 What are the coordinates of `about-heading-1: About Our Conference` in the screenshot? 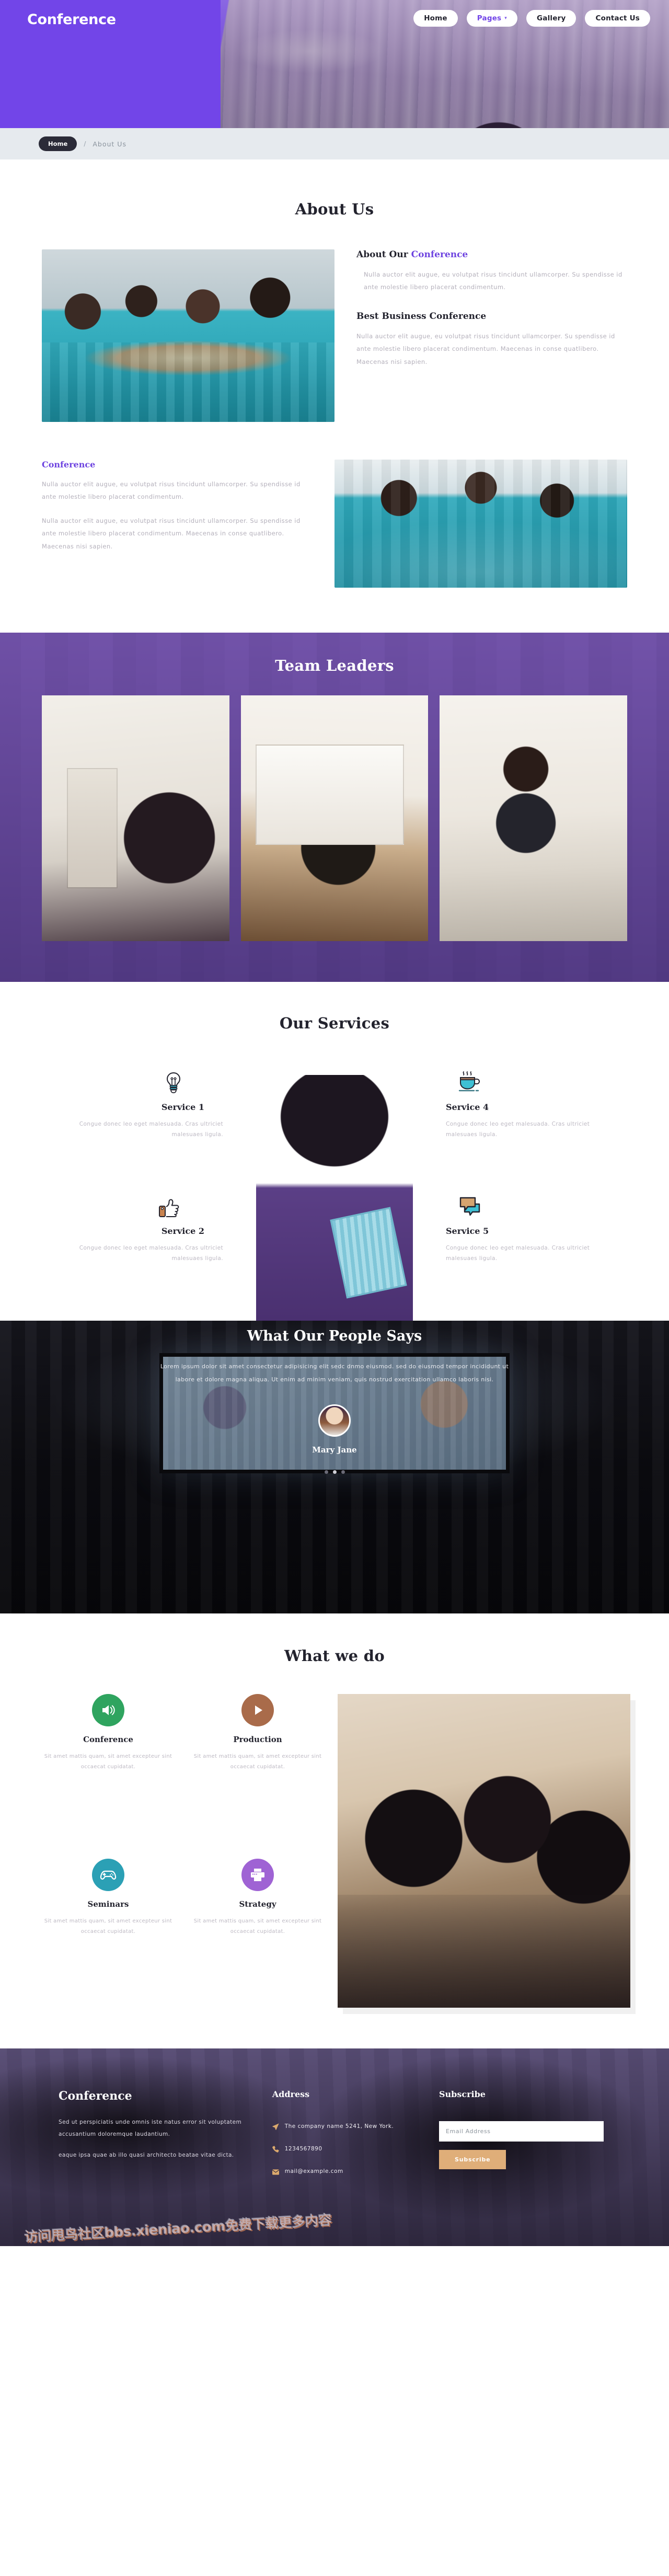 It's located at (491, 254).